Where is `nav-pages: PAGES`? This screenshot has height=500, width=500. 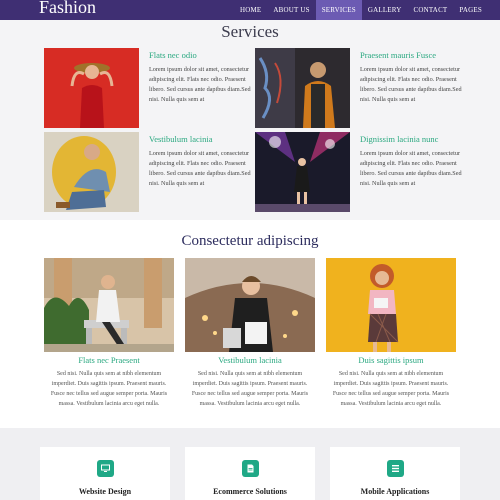
nav-pages: PAGES is located at coordinates (470, 10).